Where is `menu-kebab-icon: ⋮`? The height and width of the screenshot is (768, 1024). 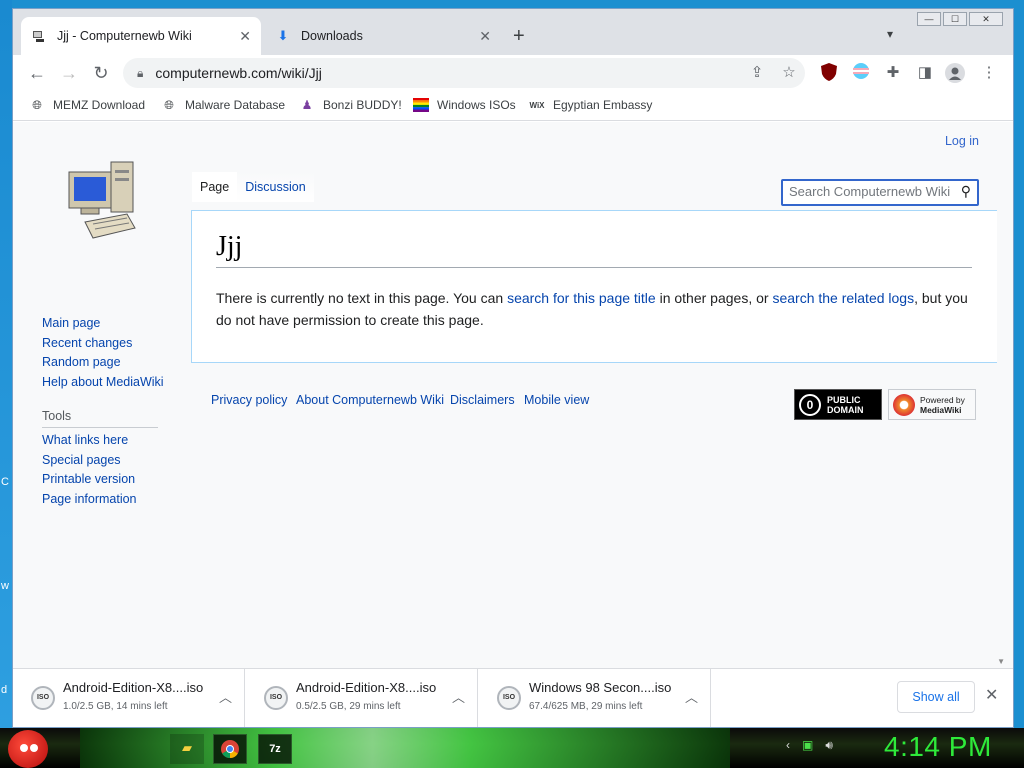 menu-kebab-icon: ⋮ is located at coordinates (989, 73).